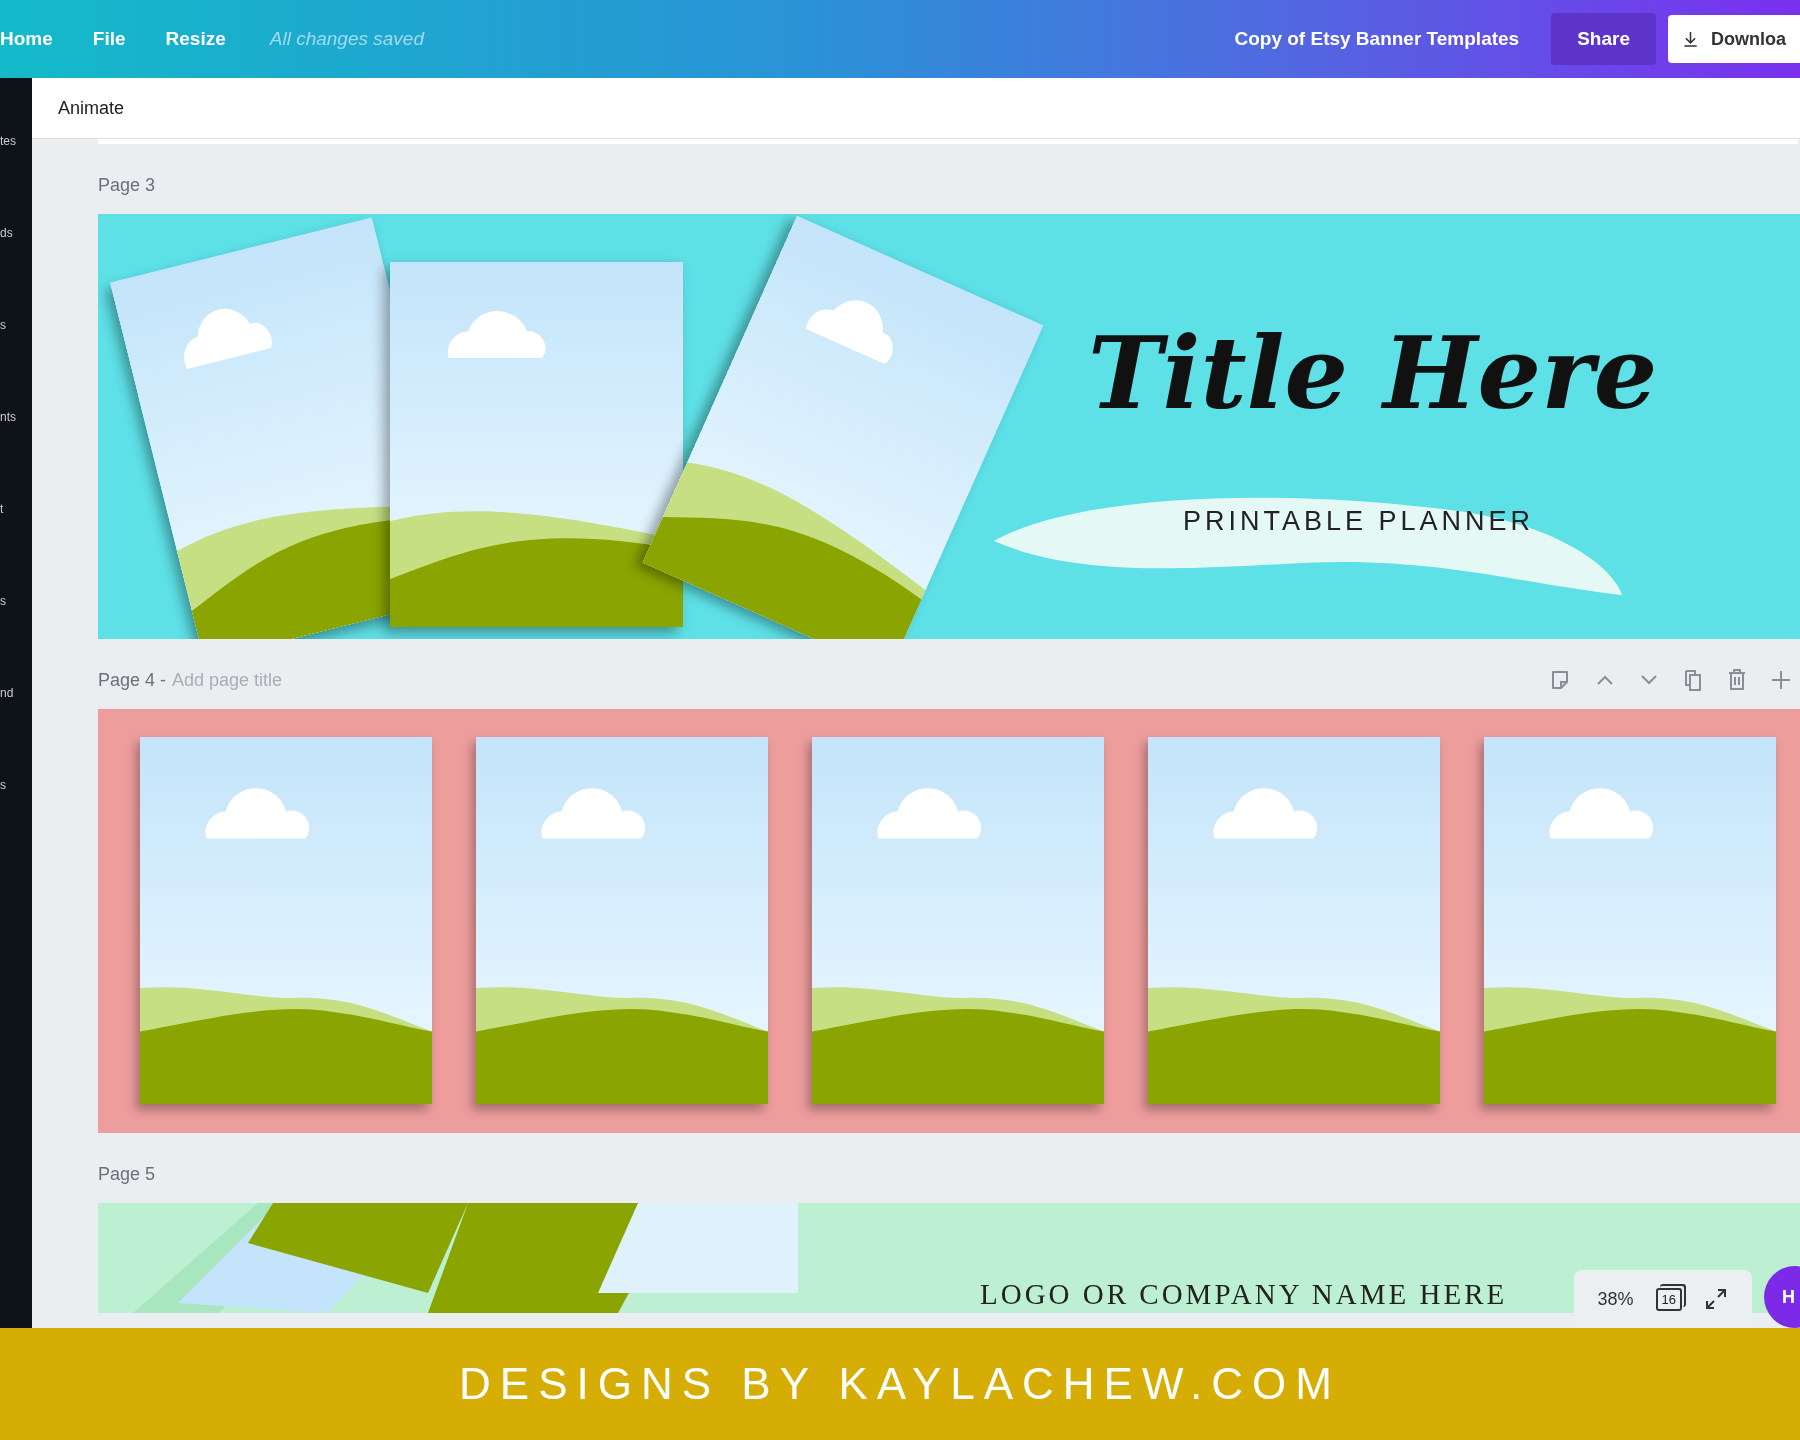 Image resolution: width=1800 pixels, height=1440 pixels. Describe the element at coordinates (1734, 39) in the screenshot. I see `download-button: Downloa` at that location.